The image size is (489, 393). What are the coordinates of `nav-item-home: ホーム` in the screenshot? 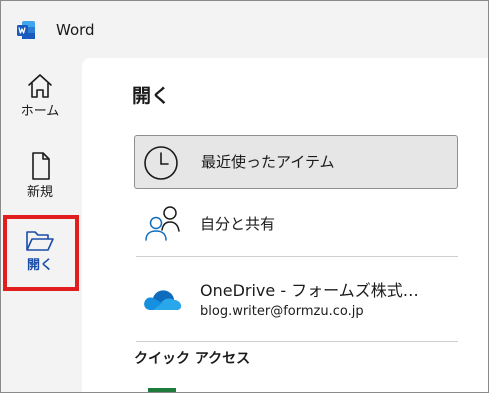 It's located at (40, 96).